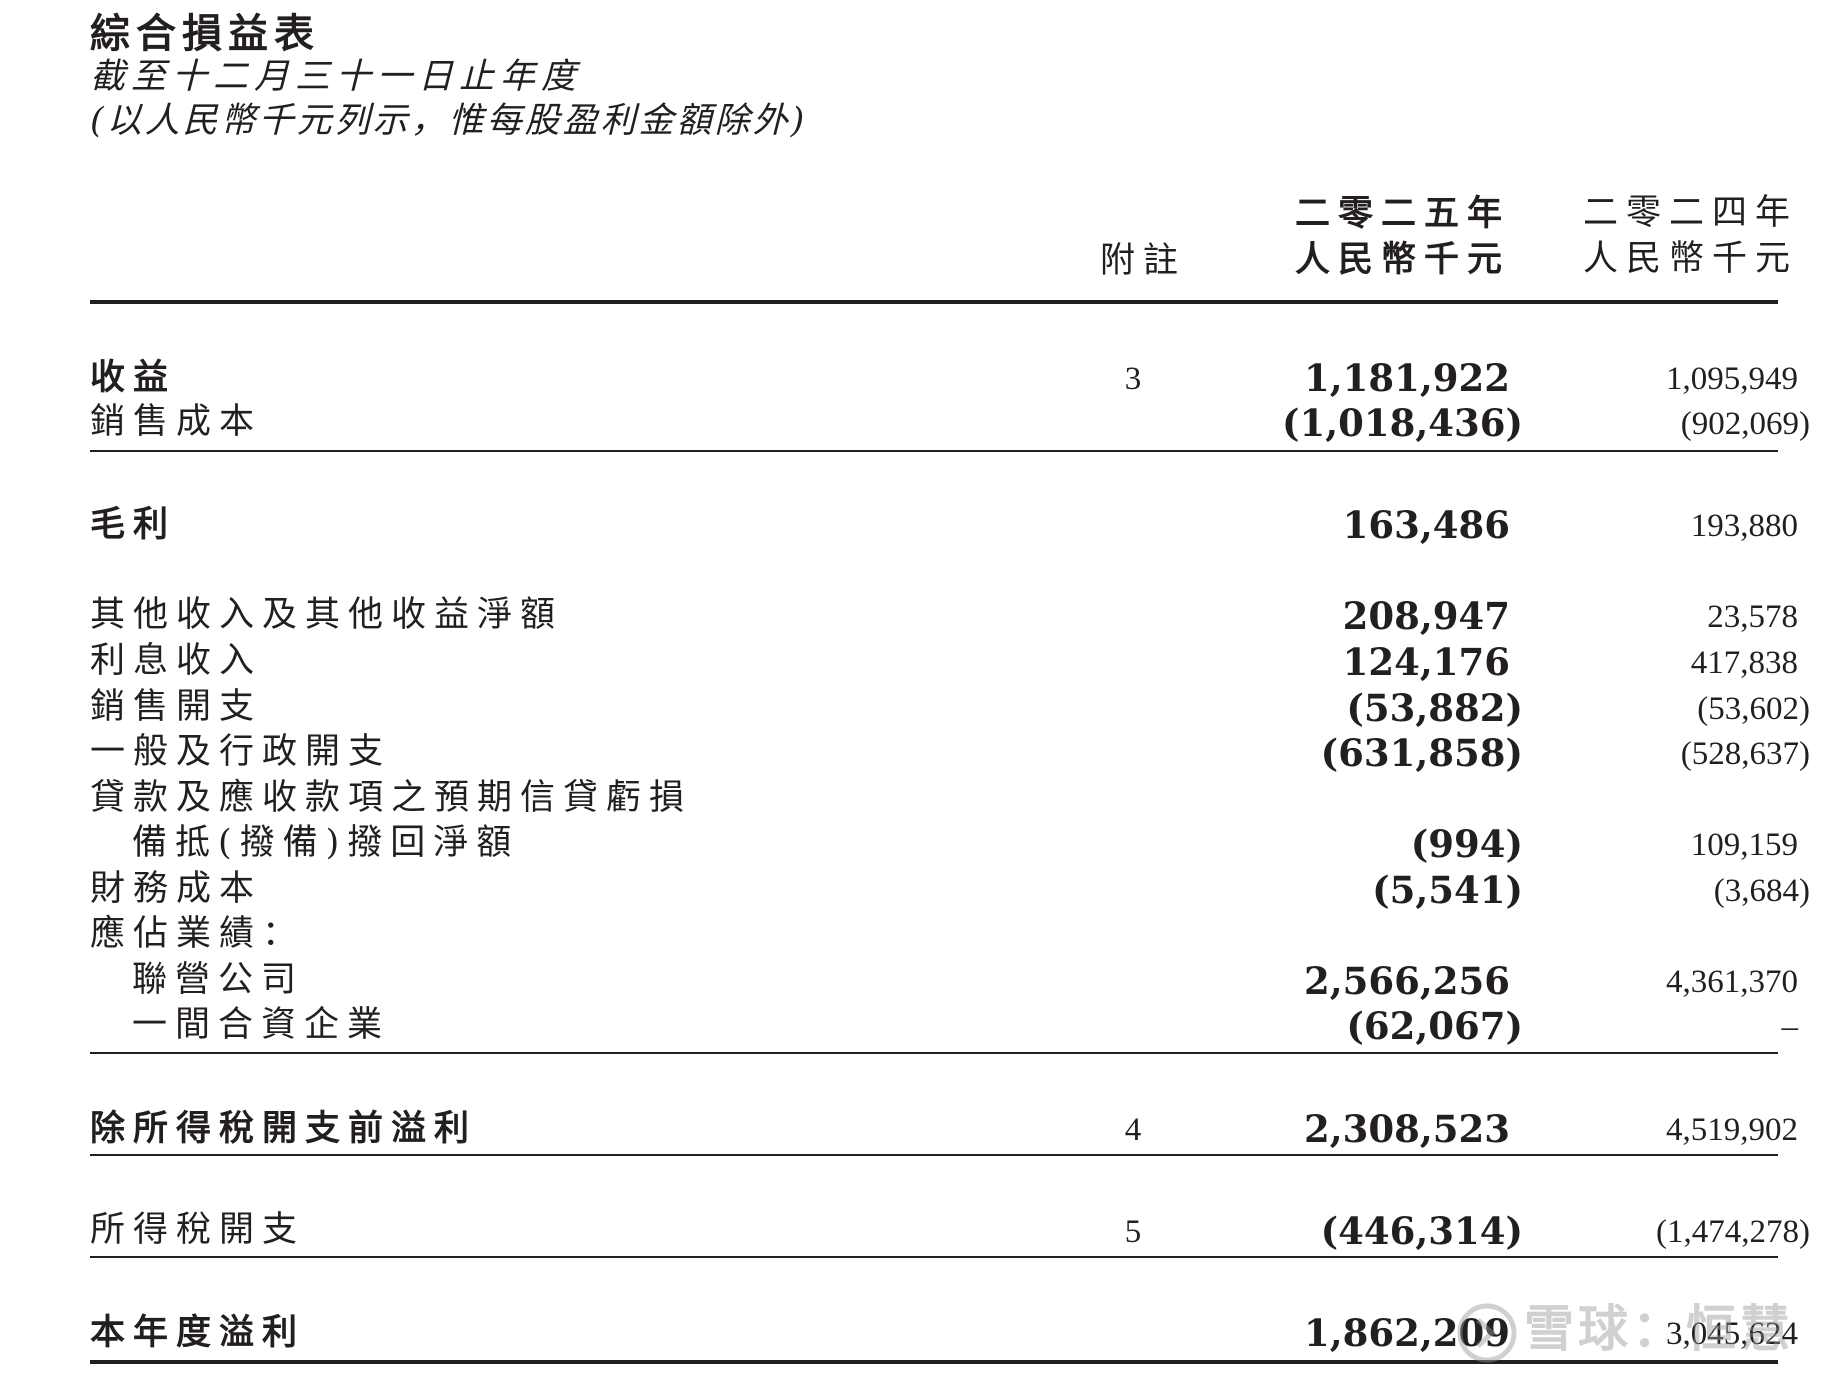 Image resolution: width=1842 pixels, height=1390 pixels. I want to click on row-2024-admin-expenses: (528,637), so click(1745, 754).